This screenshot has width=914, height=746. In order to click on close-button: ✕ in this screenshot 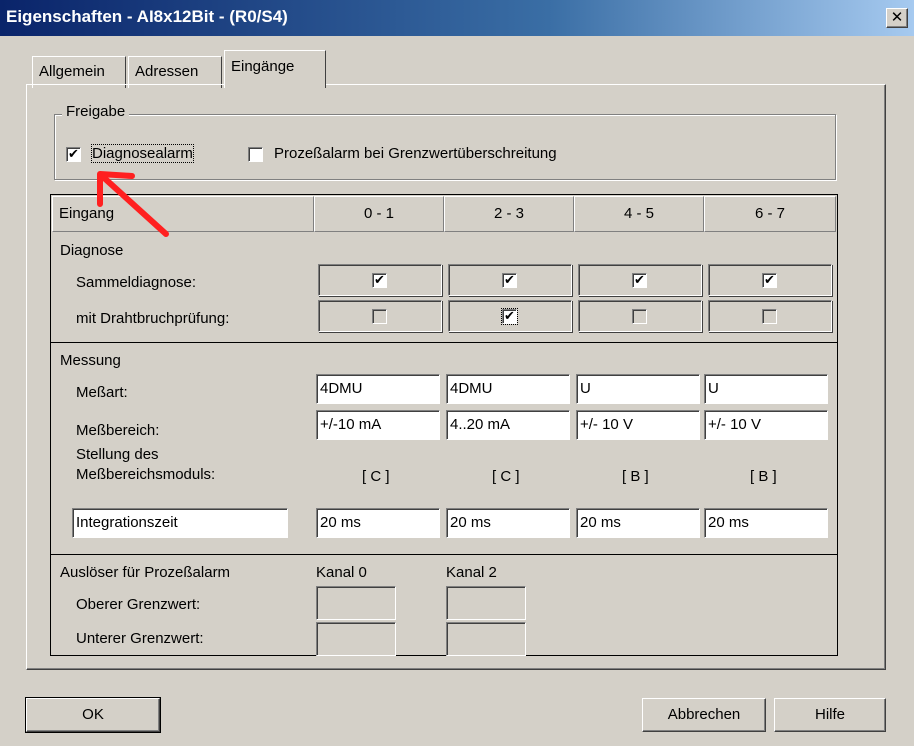, I will do `click(897, 18)`.